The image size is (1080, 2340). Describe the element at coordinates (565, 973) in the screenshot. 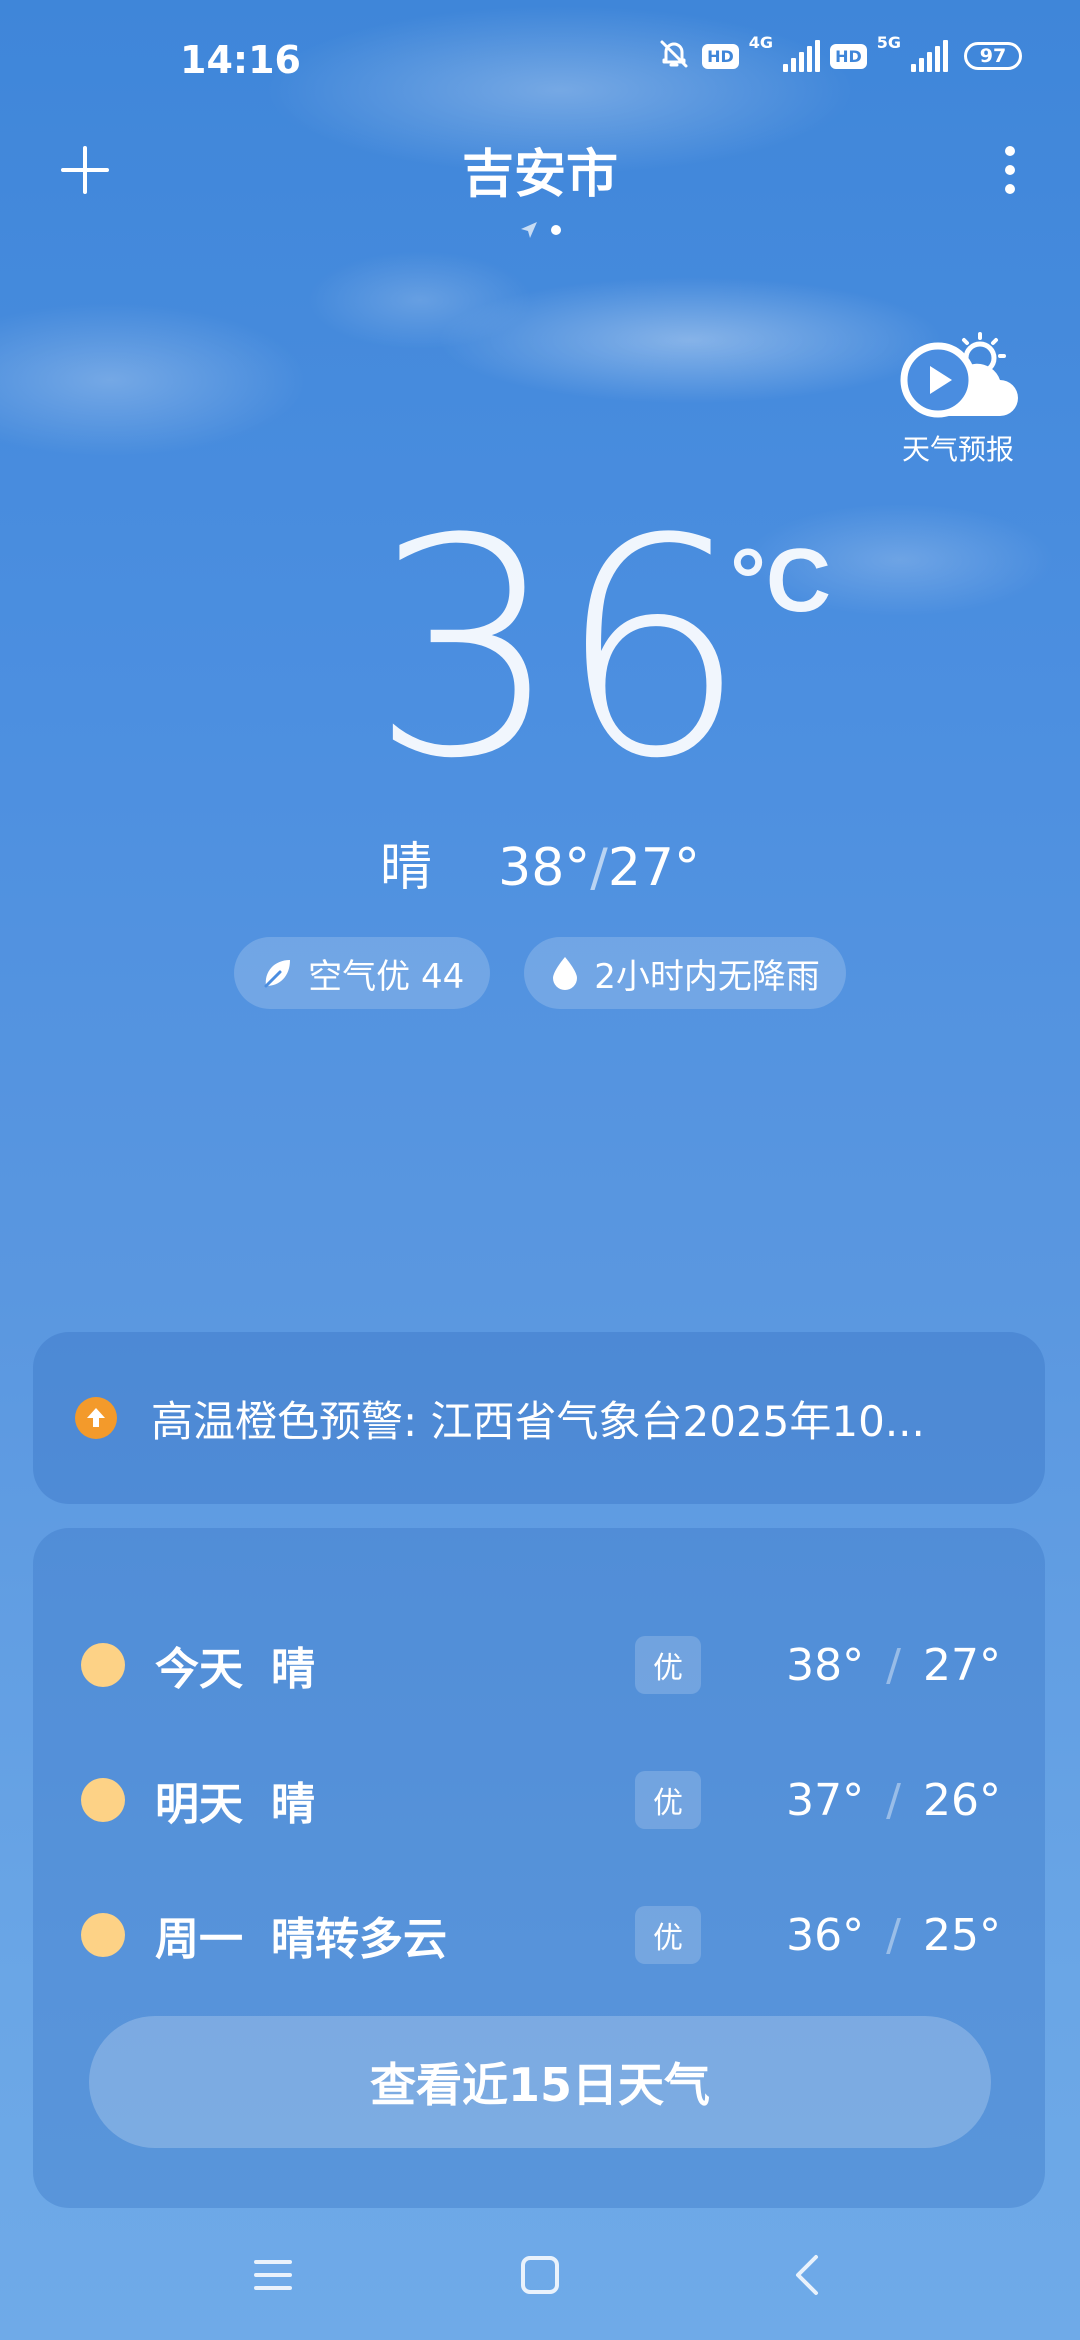

I see `water-drop-icon` at that location.